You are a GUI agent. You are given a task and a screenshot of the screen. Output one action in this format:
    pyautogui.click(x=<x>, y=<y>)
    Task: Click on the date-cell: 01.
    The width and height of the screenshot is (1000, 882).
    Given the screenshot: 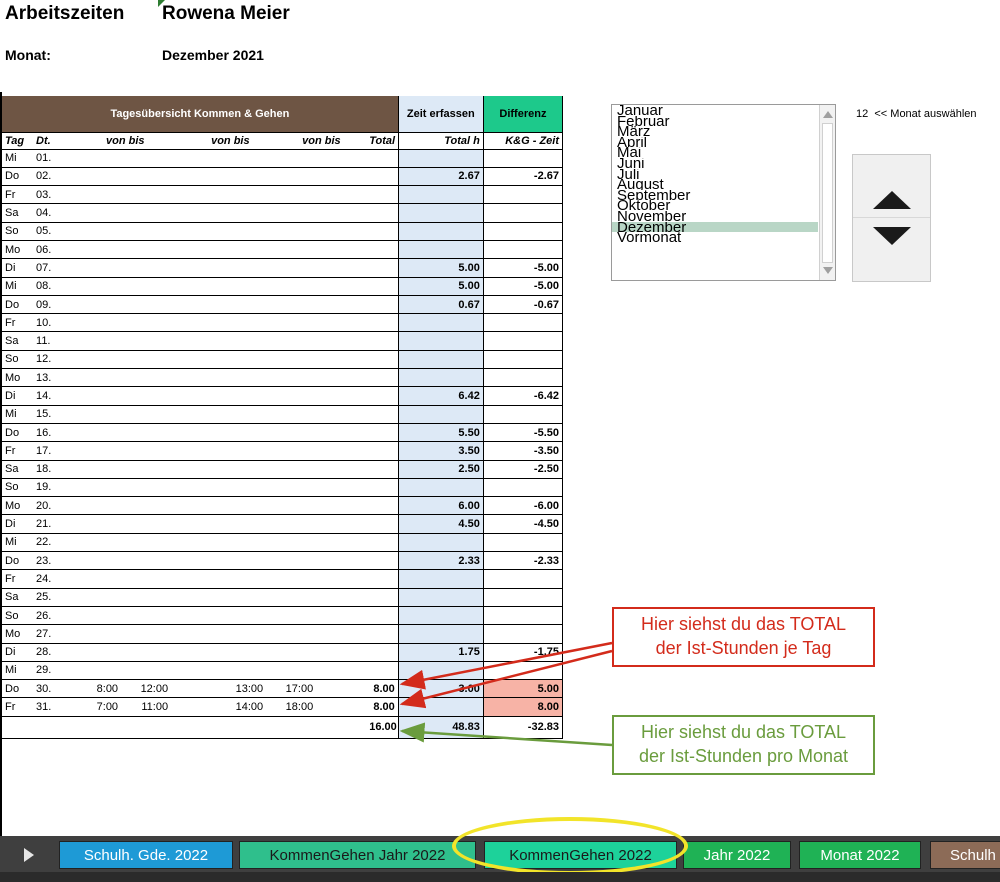 What is the action you would take?
    pyautogui.click(x=52, y=158)
    